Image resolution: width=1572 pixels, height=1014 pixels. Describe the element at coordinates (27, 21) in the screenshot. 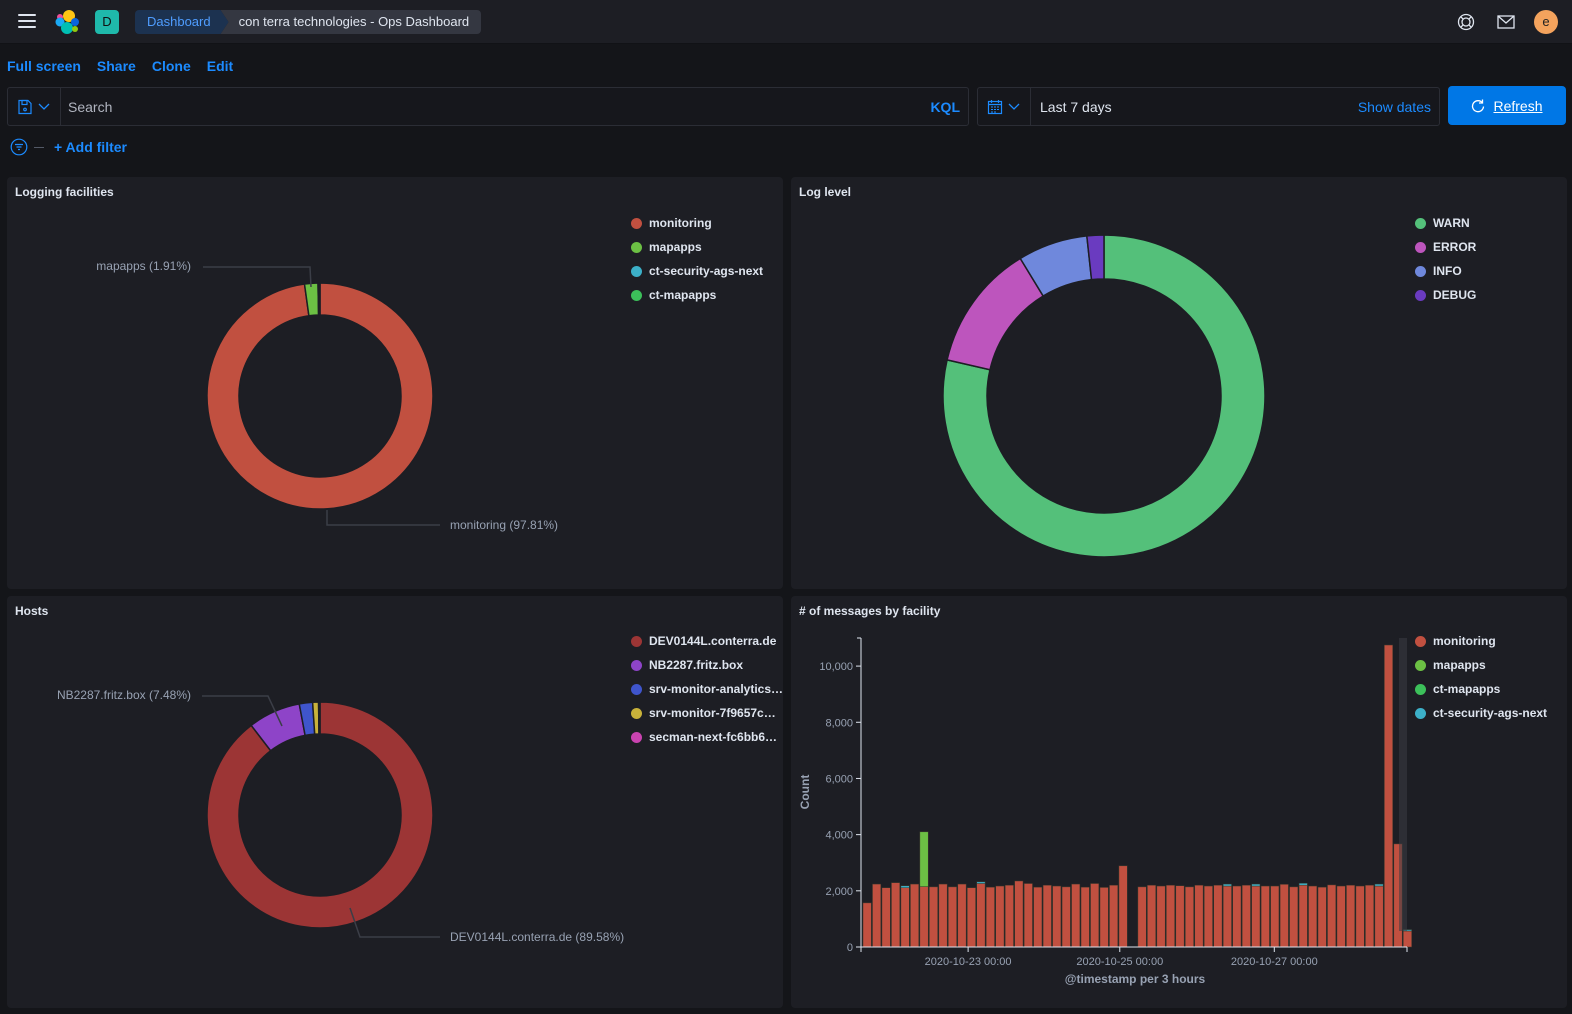

I see `menu-icon` at that location.